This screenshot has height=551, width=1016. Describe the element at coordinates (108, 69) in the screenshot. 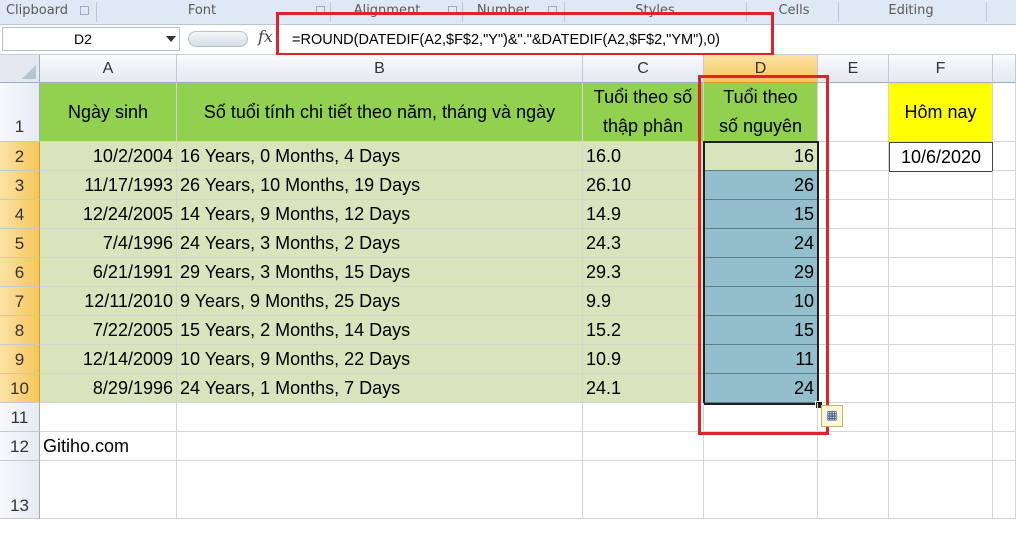

I see `column-header-a: A` at that location.